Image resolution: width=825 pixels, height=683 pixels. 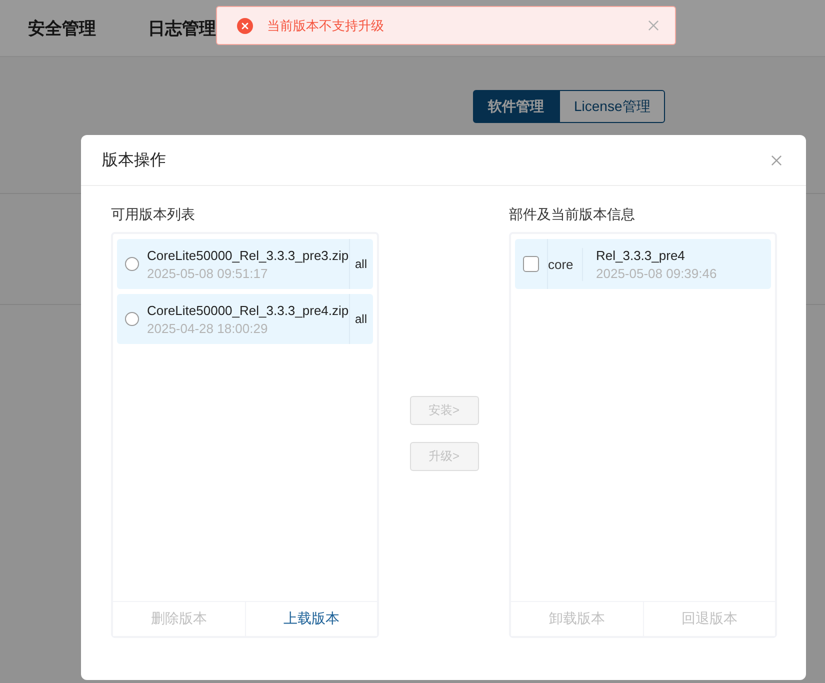 I want to click on component-item: core Rel_3.3.3_pre4 2025-05-08 09:39:46, so click(x=643, y=264).